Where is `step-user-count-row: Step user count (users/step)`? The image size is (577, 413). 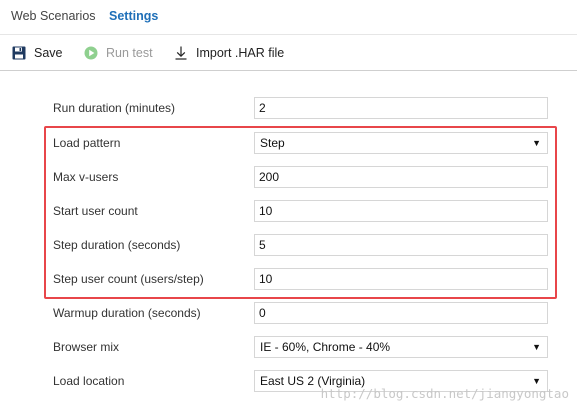
step-user-count-row: Step user count (users/step) is located at coordinates (301, 279).